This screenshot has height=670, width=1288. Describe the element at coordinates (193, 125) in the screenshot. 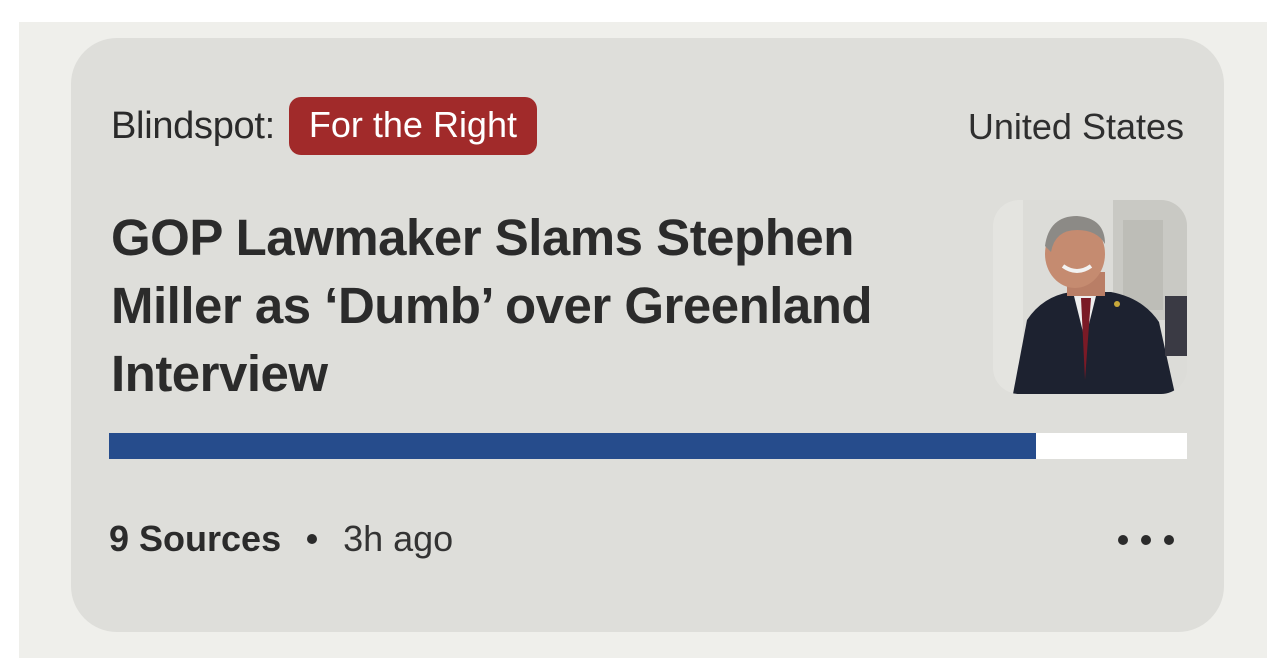

I see `blindspot-label: Blindspot:` at that location.